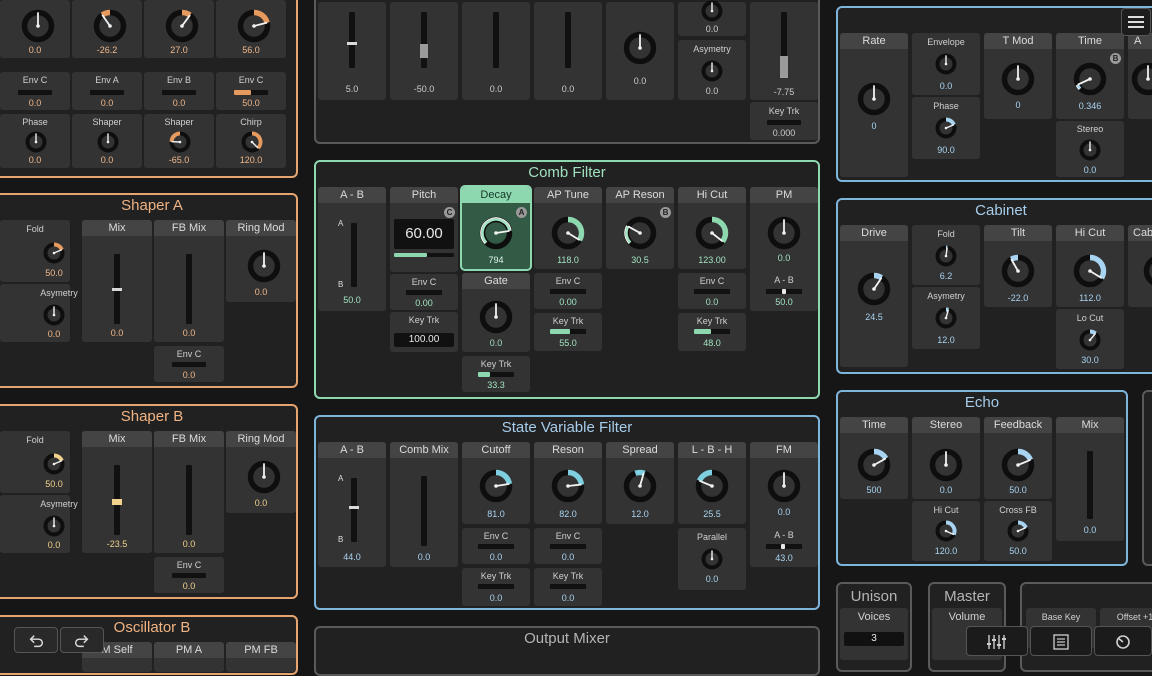  Describe the element at coordinates (568, 546) in the screenshot. I see `svf-reson-envc-bar` at that location.